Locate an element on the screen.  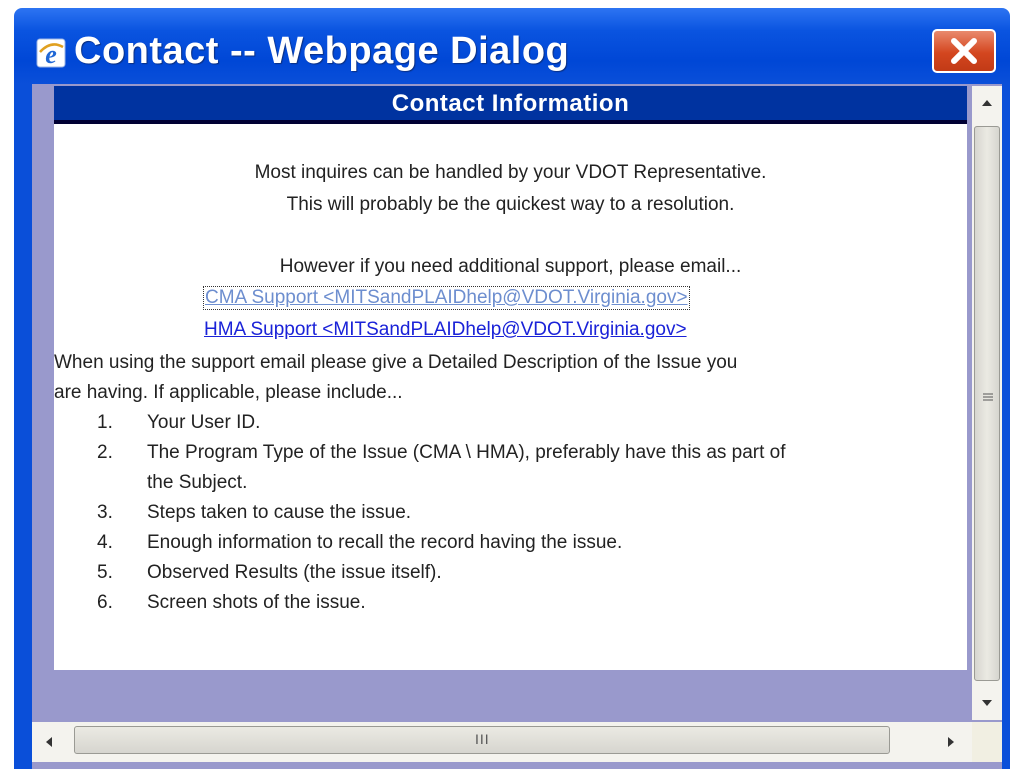
scroll-up-arrow-icon is located at coordinates (987, 103).